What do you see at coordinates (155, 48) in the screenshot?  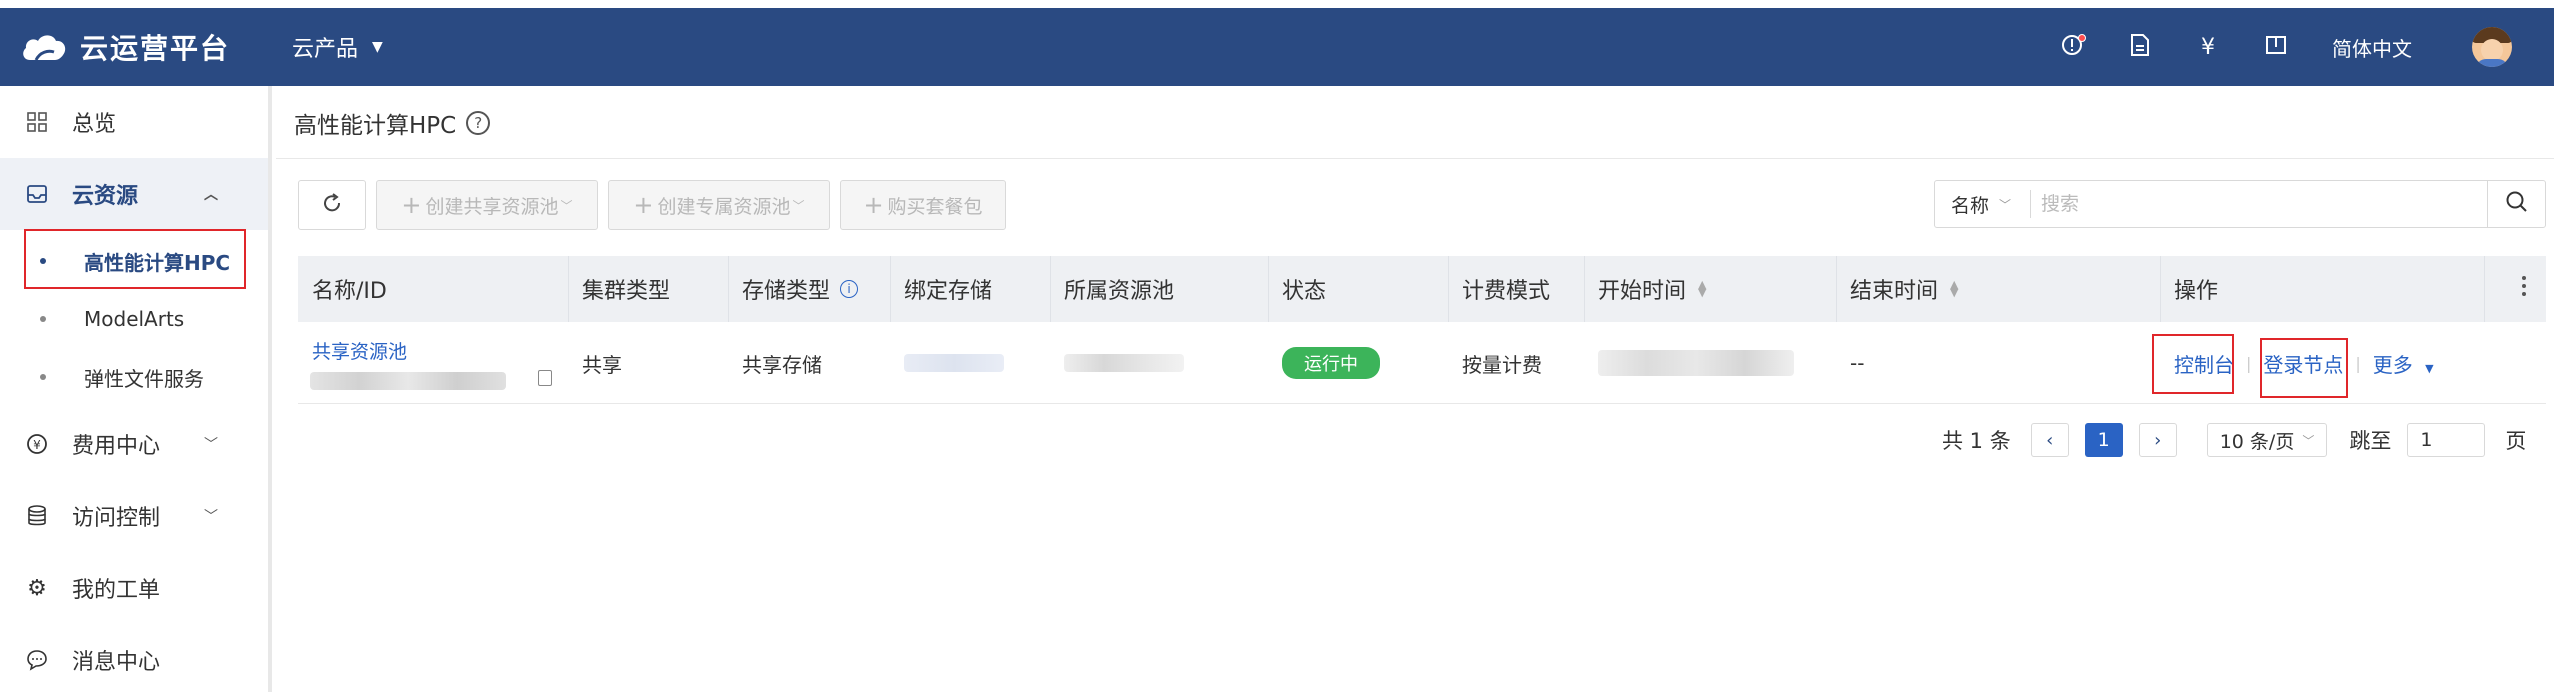 I see `brand-name: 云运营平台` at bounding box center [155, 48].